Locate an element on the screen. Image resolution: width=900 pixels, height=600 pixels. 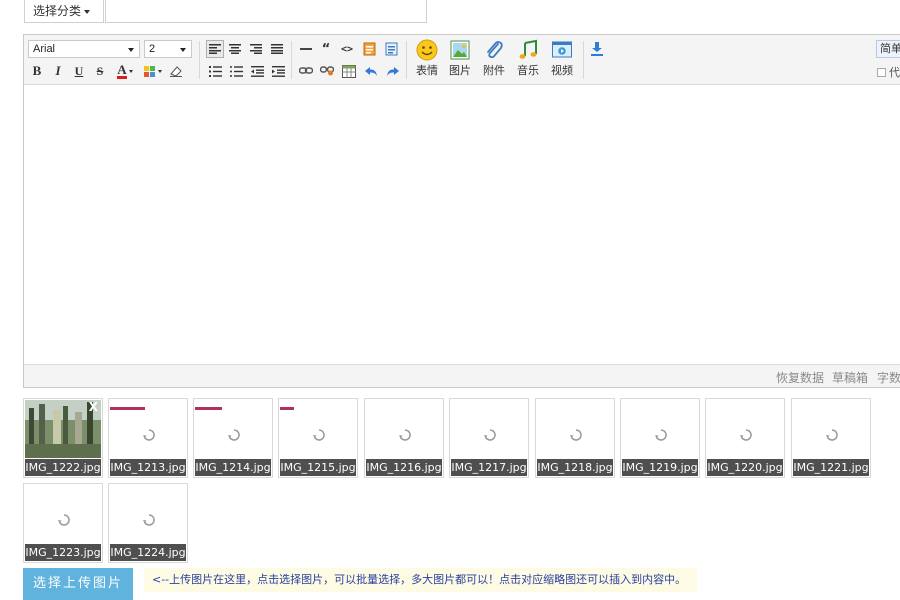
indent-icon is located at coordinates (278, 71).